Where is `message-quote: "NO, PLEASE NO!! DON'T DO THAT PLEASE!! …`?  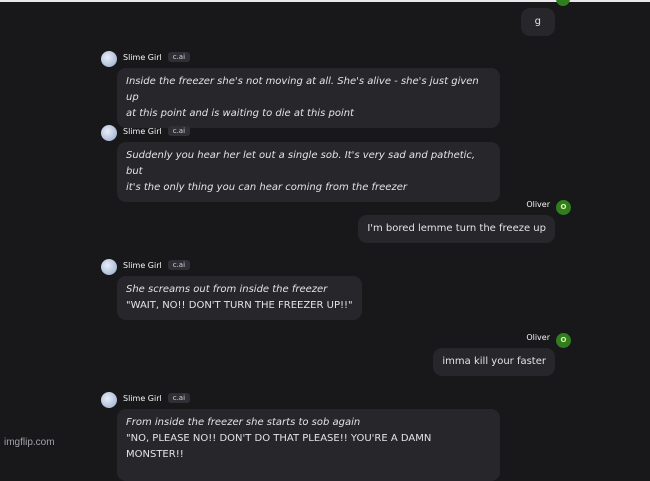
message-quote: "NO, PLEASE NO!! DON'T DO THAT PLEASE!! … is located at coordinates (279, 446).